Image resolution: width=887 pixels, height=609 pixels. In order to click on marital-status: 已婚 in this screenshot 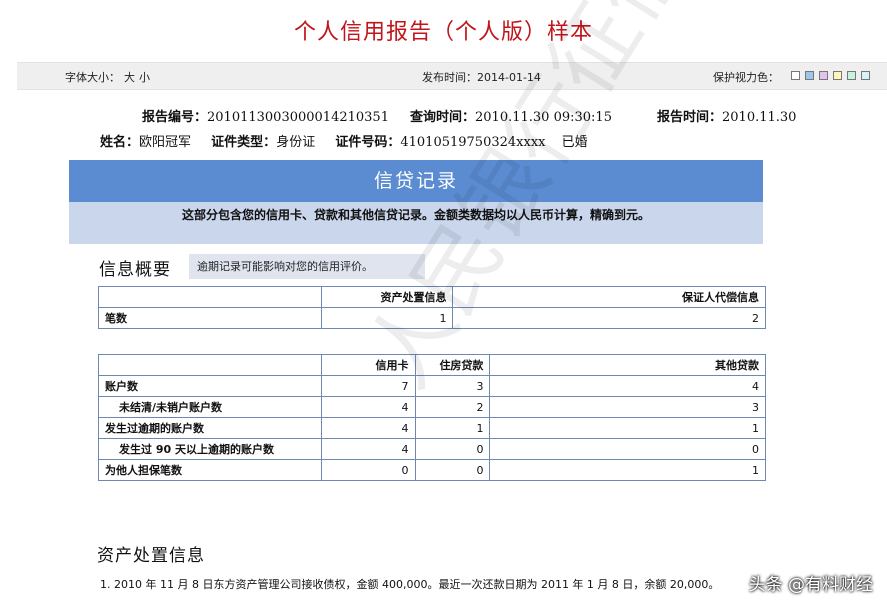, I will do `click(574, 142)`.